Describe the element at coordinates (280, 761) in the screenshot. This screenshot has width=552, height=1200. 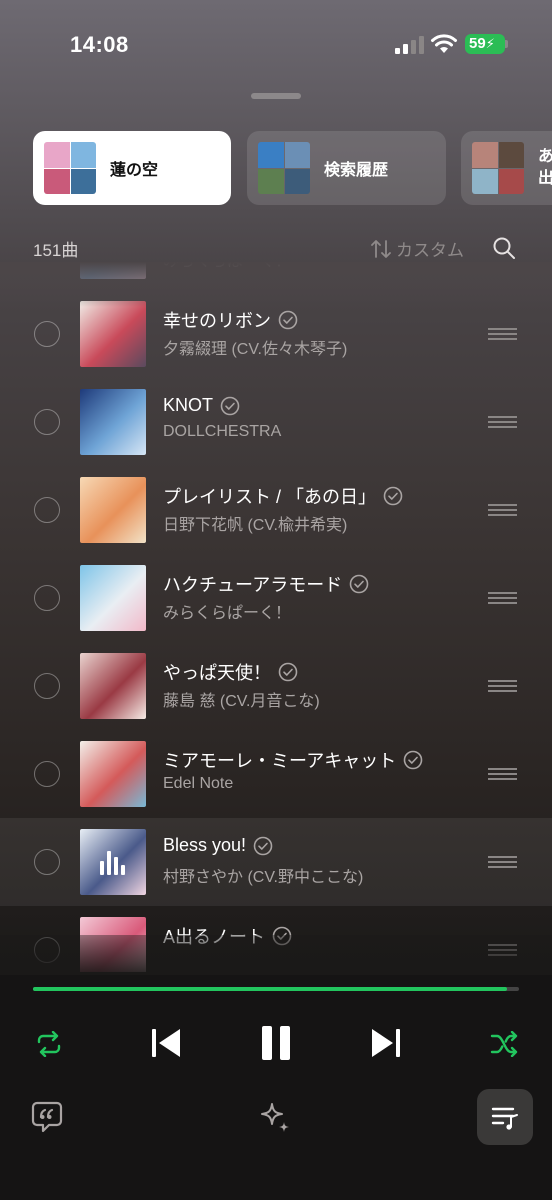
I see `track-title-text: ミアモーレ・ミーアキャット` at that location.